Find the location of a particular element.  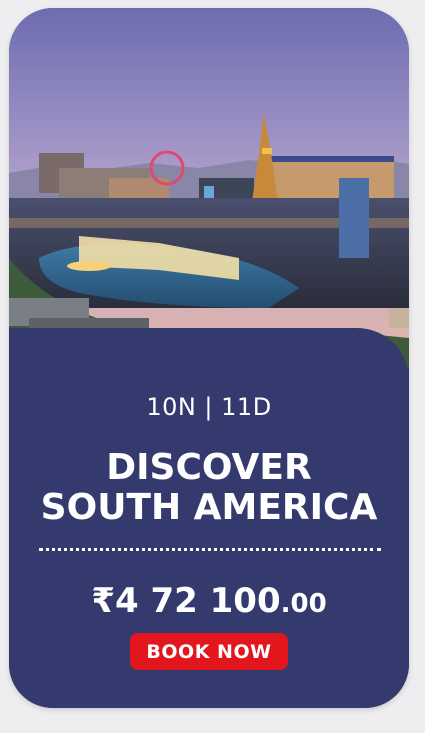

currency-symbol: ₹ is located at coordinates (103, 601).